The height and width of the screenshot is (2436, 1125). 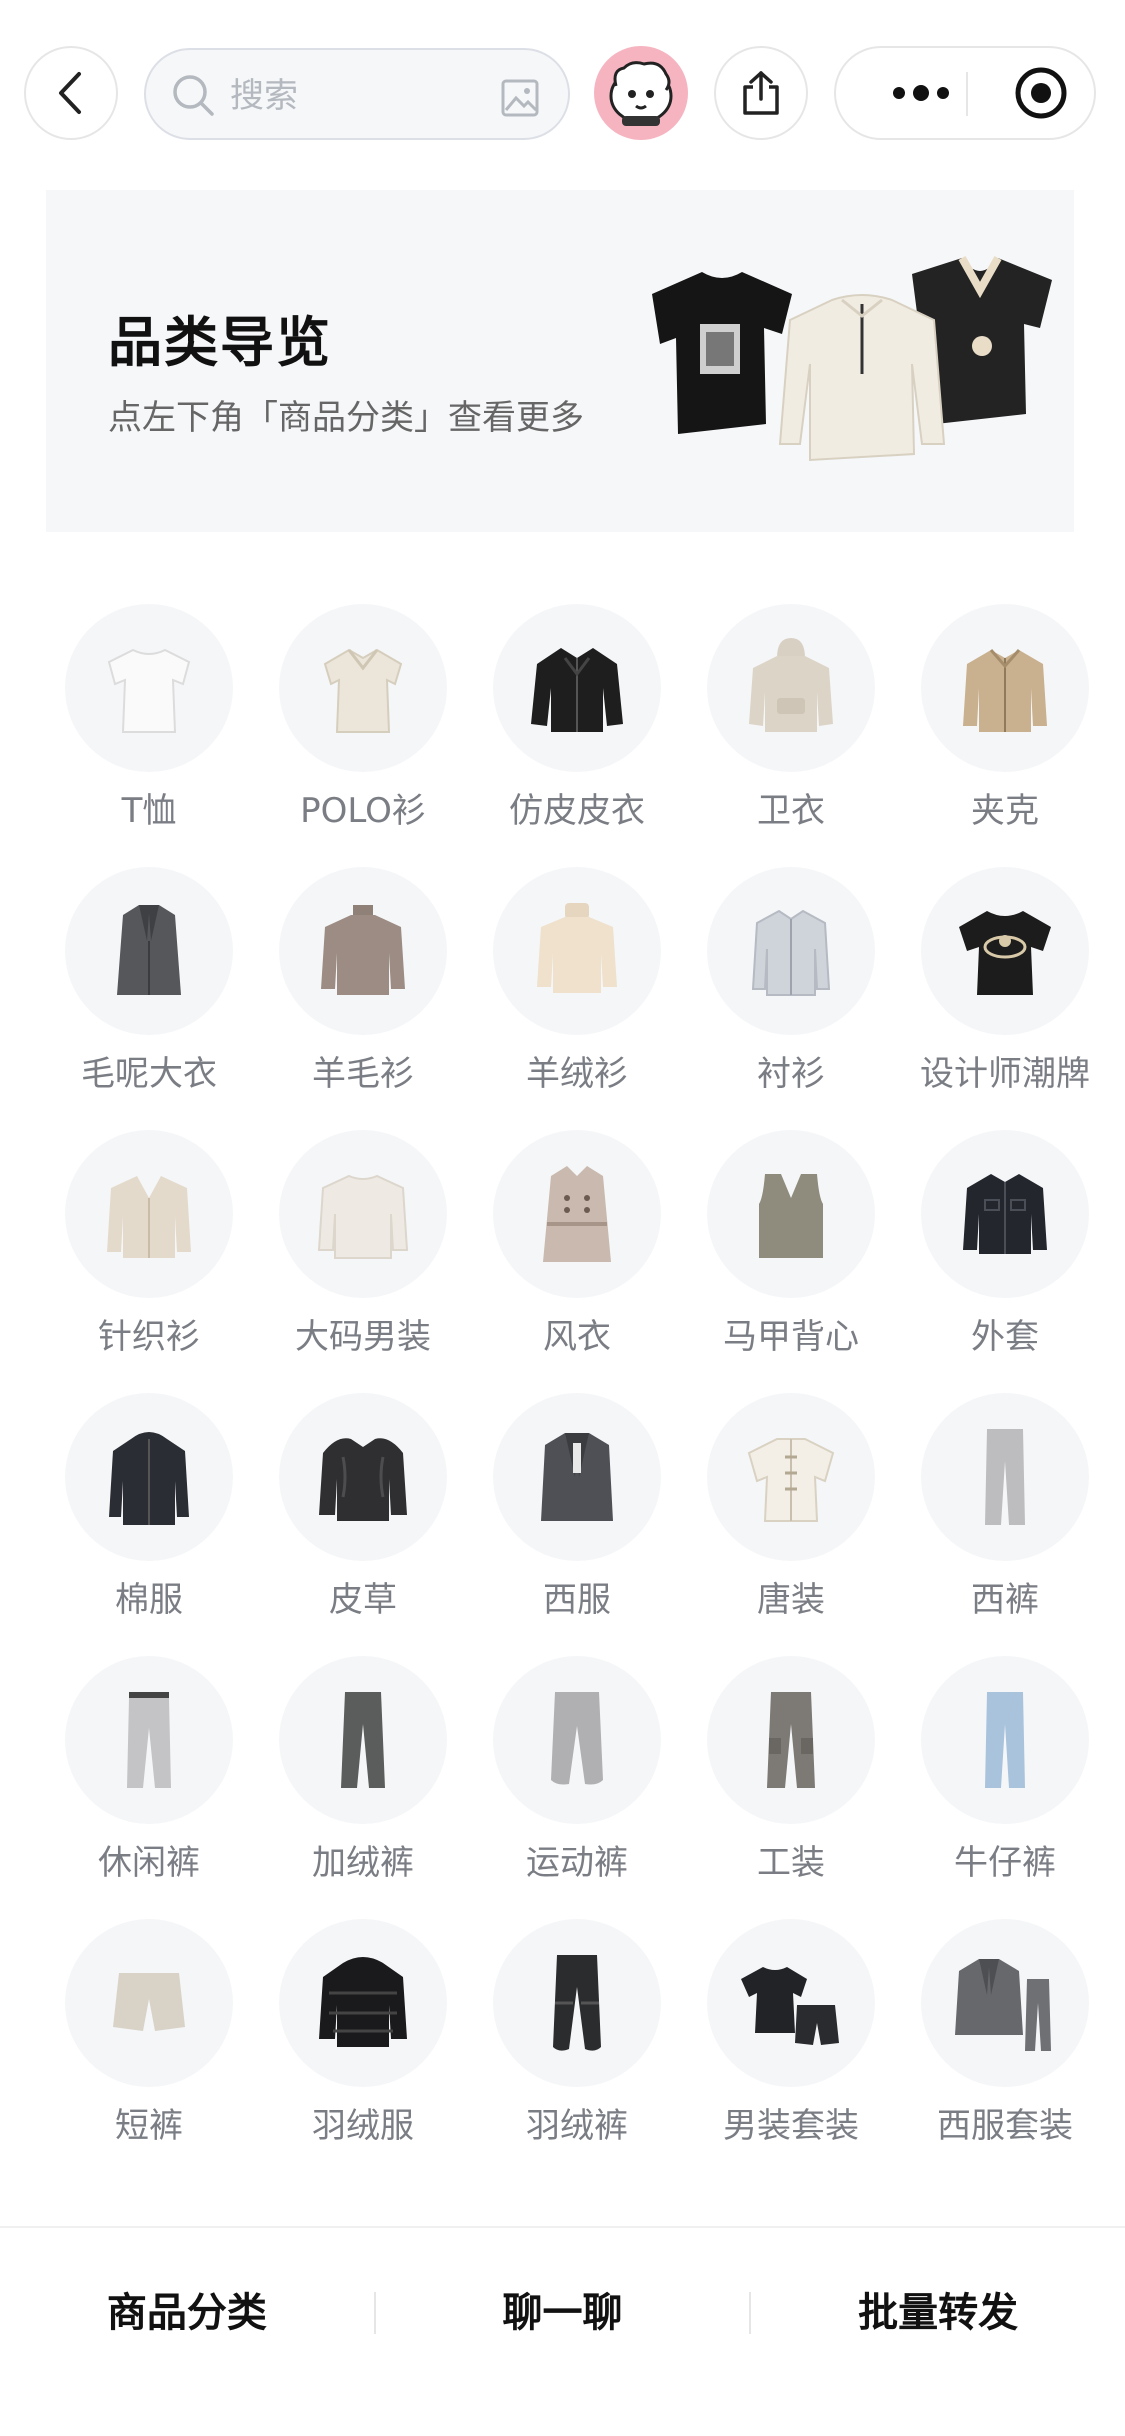 I want to click on category-item-fur: 皮草, so click(x=363, y=1524).